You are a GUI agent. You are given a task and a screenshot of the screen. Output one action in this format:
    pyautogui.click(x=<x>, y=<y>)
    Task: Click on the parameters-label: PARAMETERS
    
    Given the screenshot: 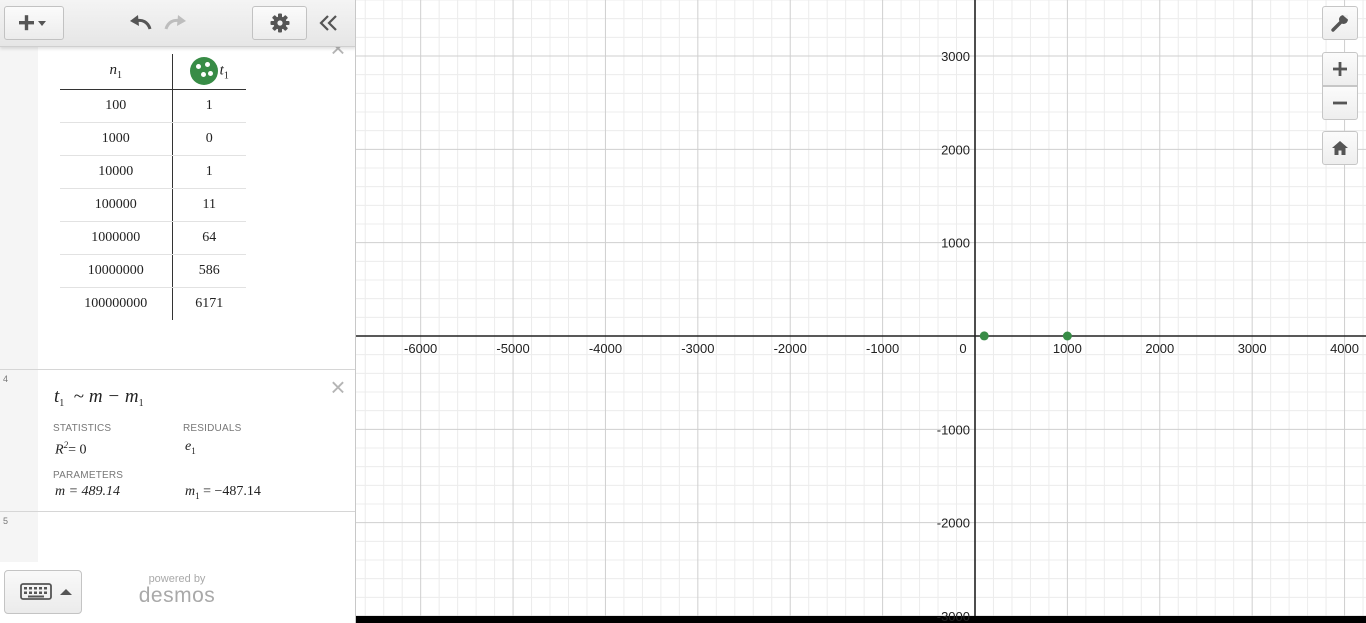 What is the action you would take?
    pyautogui.click(x=88, y=475)
    